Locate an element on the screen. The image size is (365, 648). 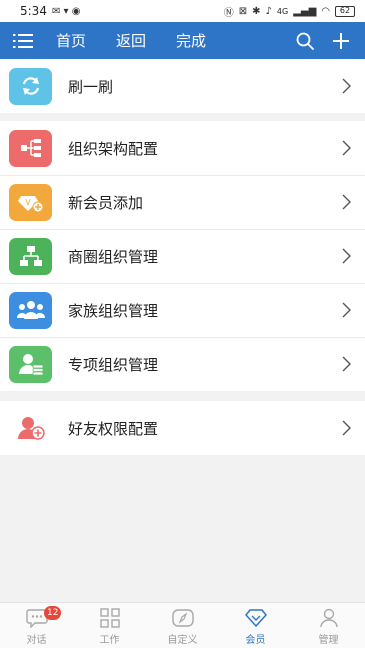
list-menu-icon is located at coordinates (23, 40).